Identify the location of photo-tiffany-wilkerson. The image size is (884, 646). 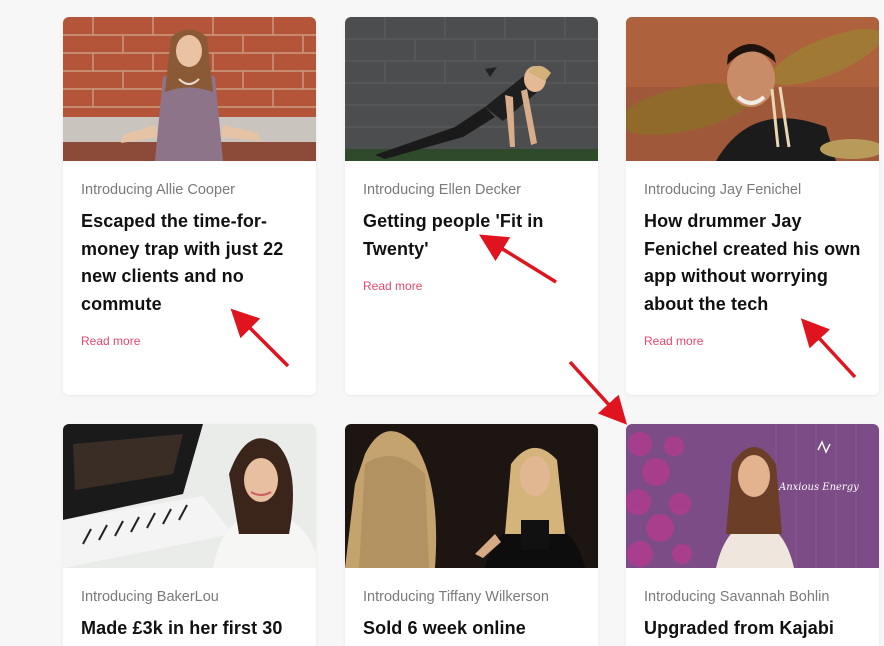
(471, 496).